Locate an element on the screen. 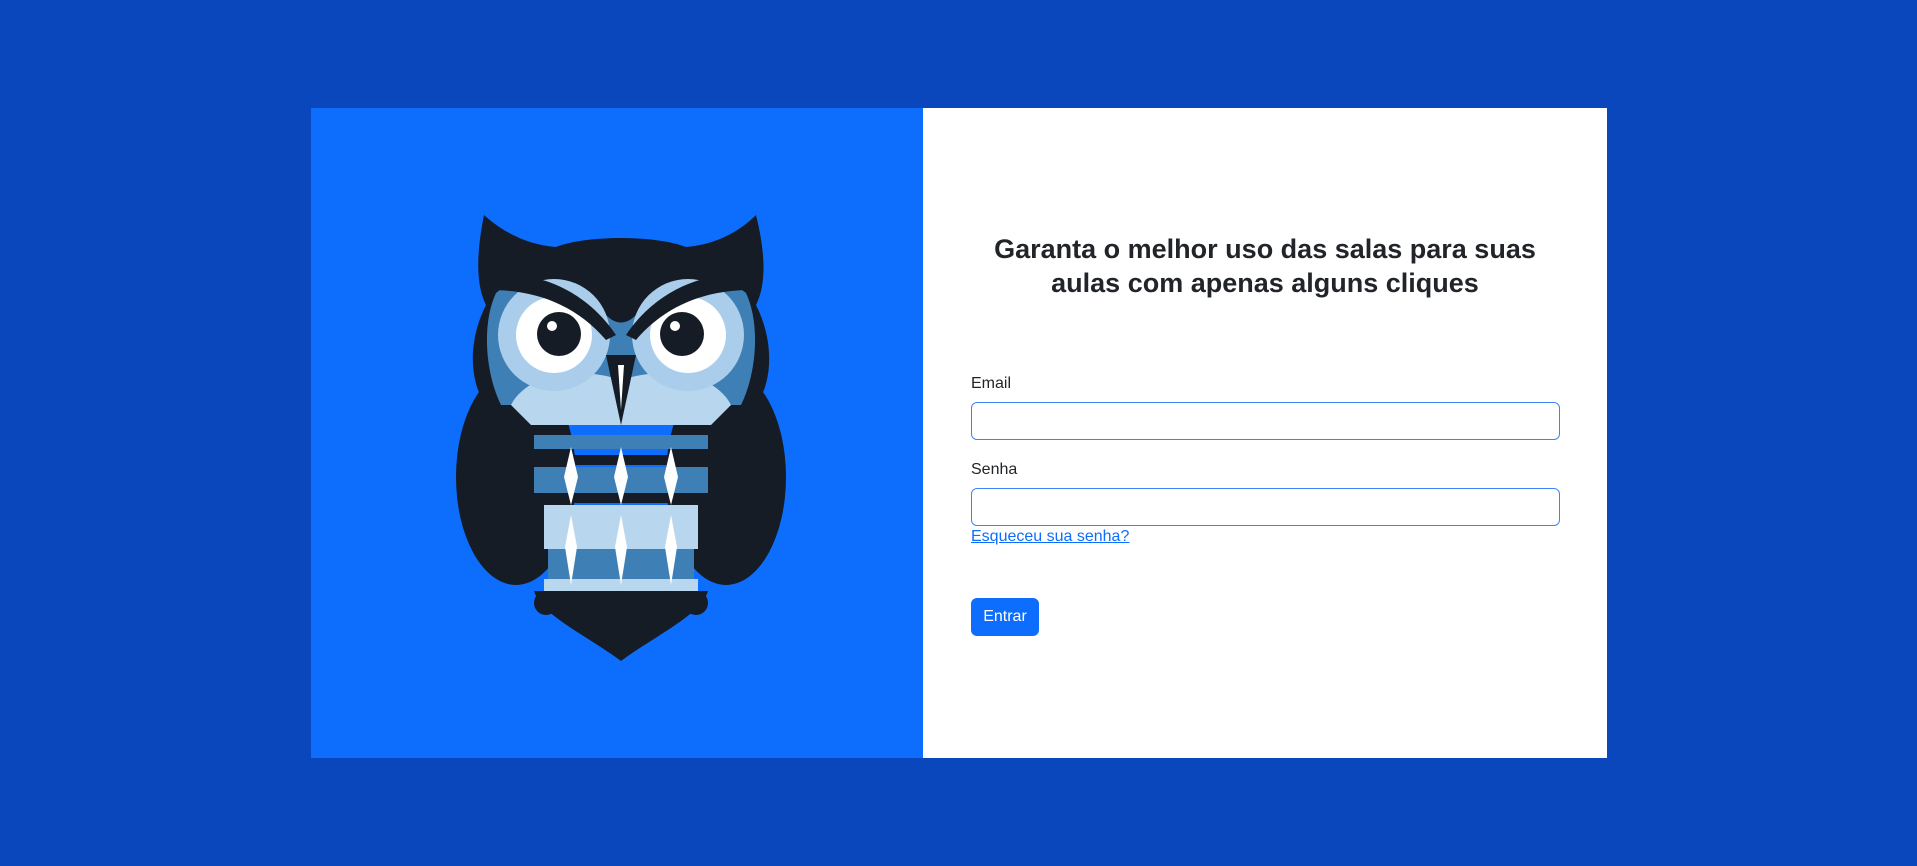 This screenshot has width=1917, height=866. forgot-password-link: Esqueceu sua senha? is located at coordinates (1050, 537).